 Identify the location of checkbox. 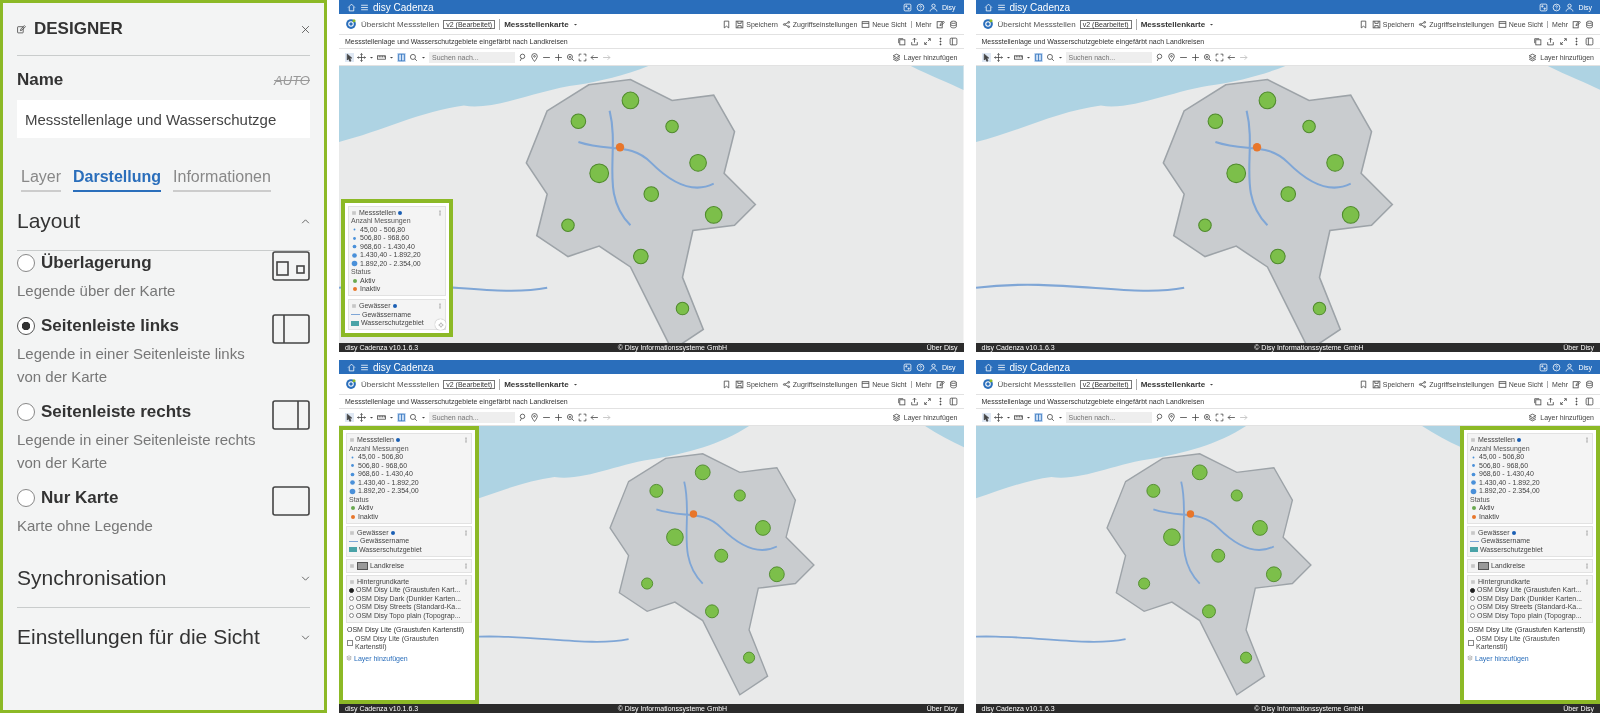
(1471, 642).